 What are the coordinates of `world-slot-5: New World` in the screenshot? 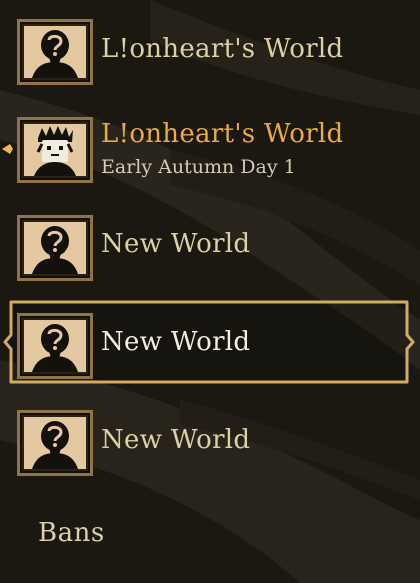 It's located at (210, 443).